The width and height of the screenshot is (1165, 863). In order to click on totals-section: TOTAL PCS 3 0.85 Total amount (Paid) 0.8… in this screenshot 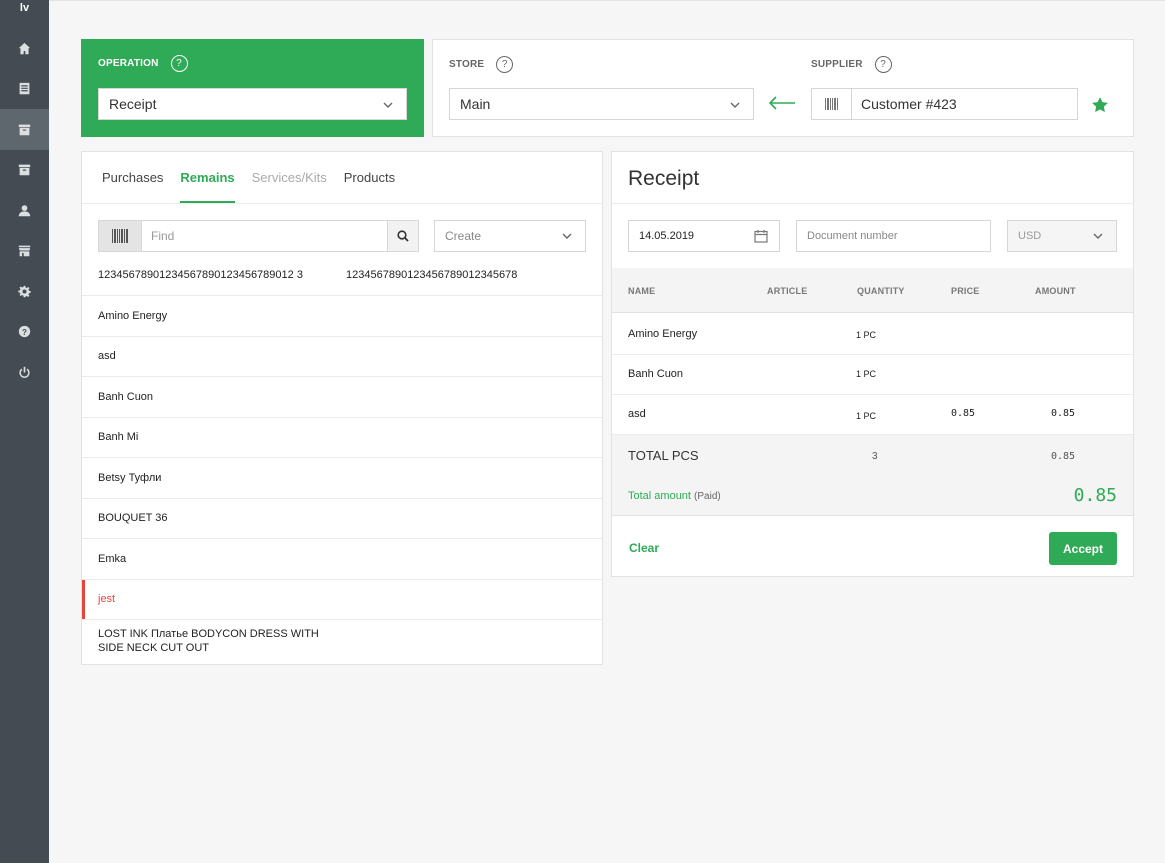, I will do `click(872, 475)`.